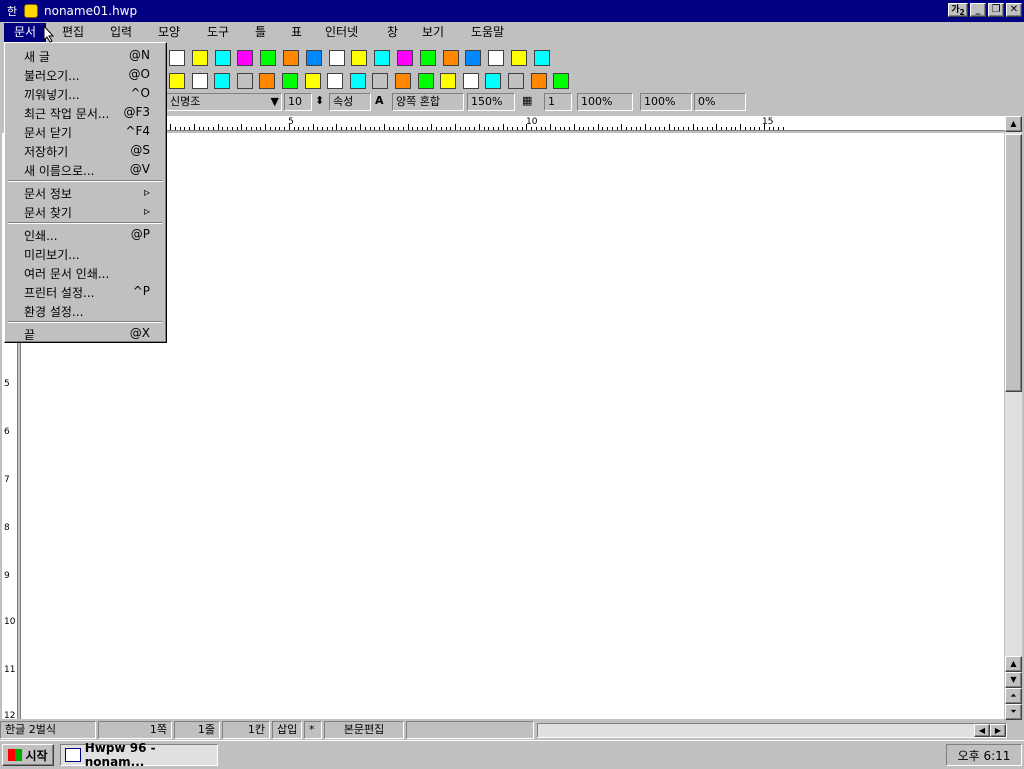 This screenshot has height=769, width=1024. I want to click on menu-item: 문서 닫기 ^F4, so click(85, 131).